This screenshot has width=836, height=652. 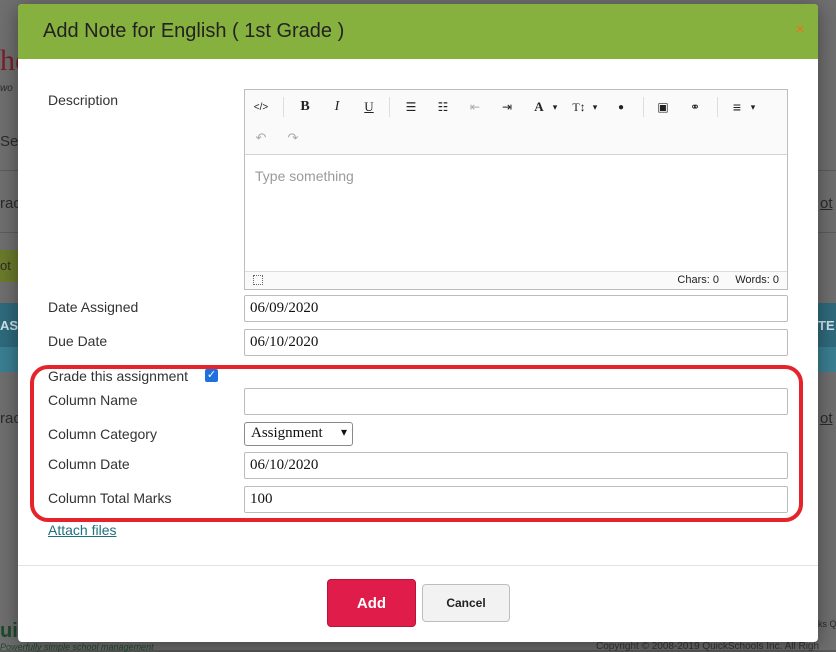 I want to click on numbered-list-icon: ☷, so click(x=443, y=107).